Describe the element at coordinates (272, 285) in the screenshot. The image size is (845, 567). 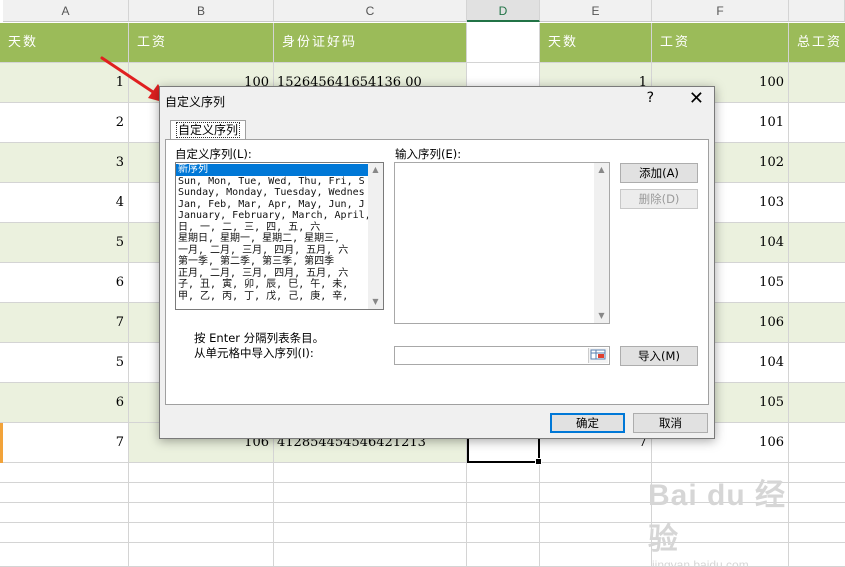
I see `list-item: 子, 丑, 寅, 卯, 辰, 巳, 午, 未,` at that location.